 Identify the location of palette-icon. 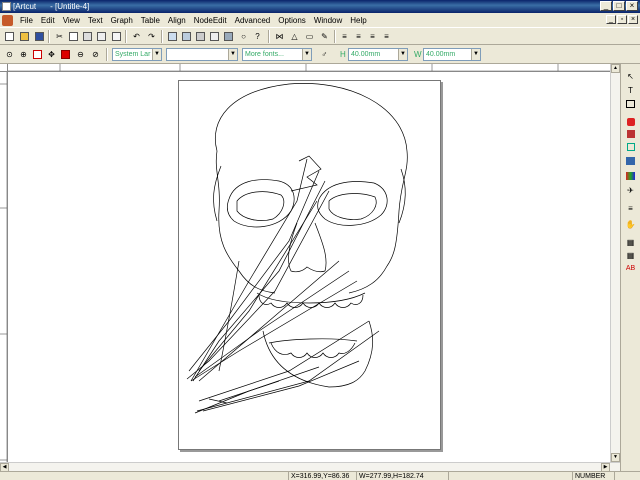
(630, 176).